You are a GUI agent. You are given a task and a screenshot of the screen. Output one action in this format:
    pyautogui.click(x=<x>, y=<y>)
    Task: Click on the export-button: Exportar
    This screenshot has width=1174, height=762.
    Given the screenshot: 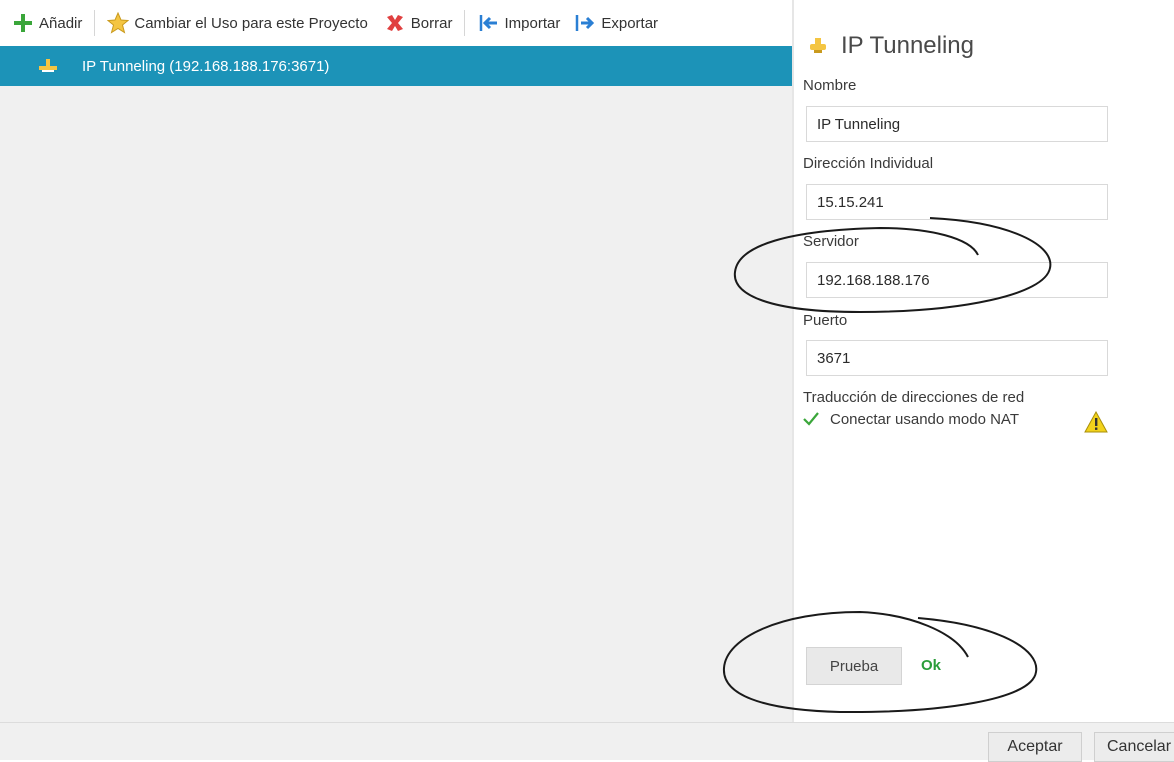 What is the action you would take?
    pyautogui.click(x=616, y=23)
    